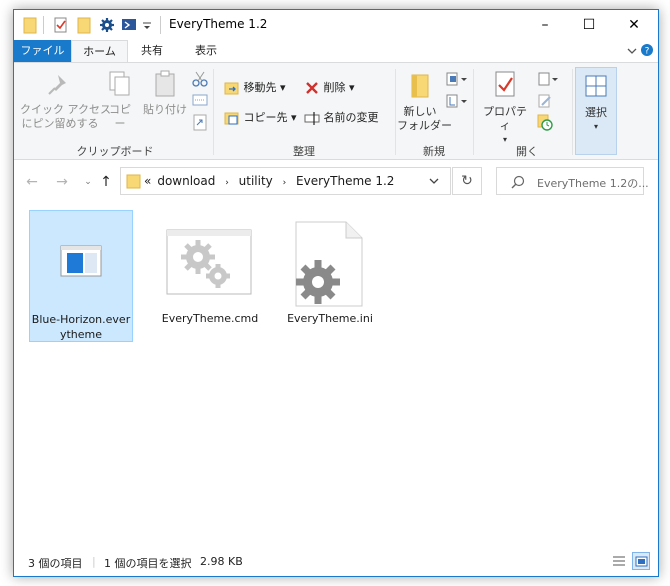 Image resolution: width=670 pixels, height=586 pixels. Describe the element at coordinates (420, 86) in the screenshot. I see `new-folder-icon` at that location.